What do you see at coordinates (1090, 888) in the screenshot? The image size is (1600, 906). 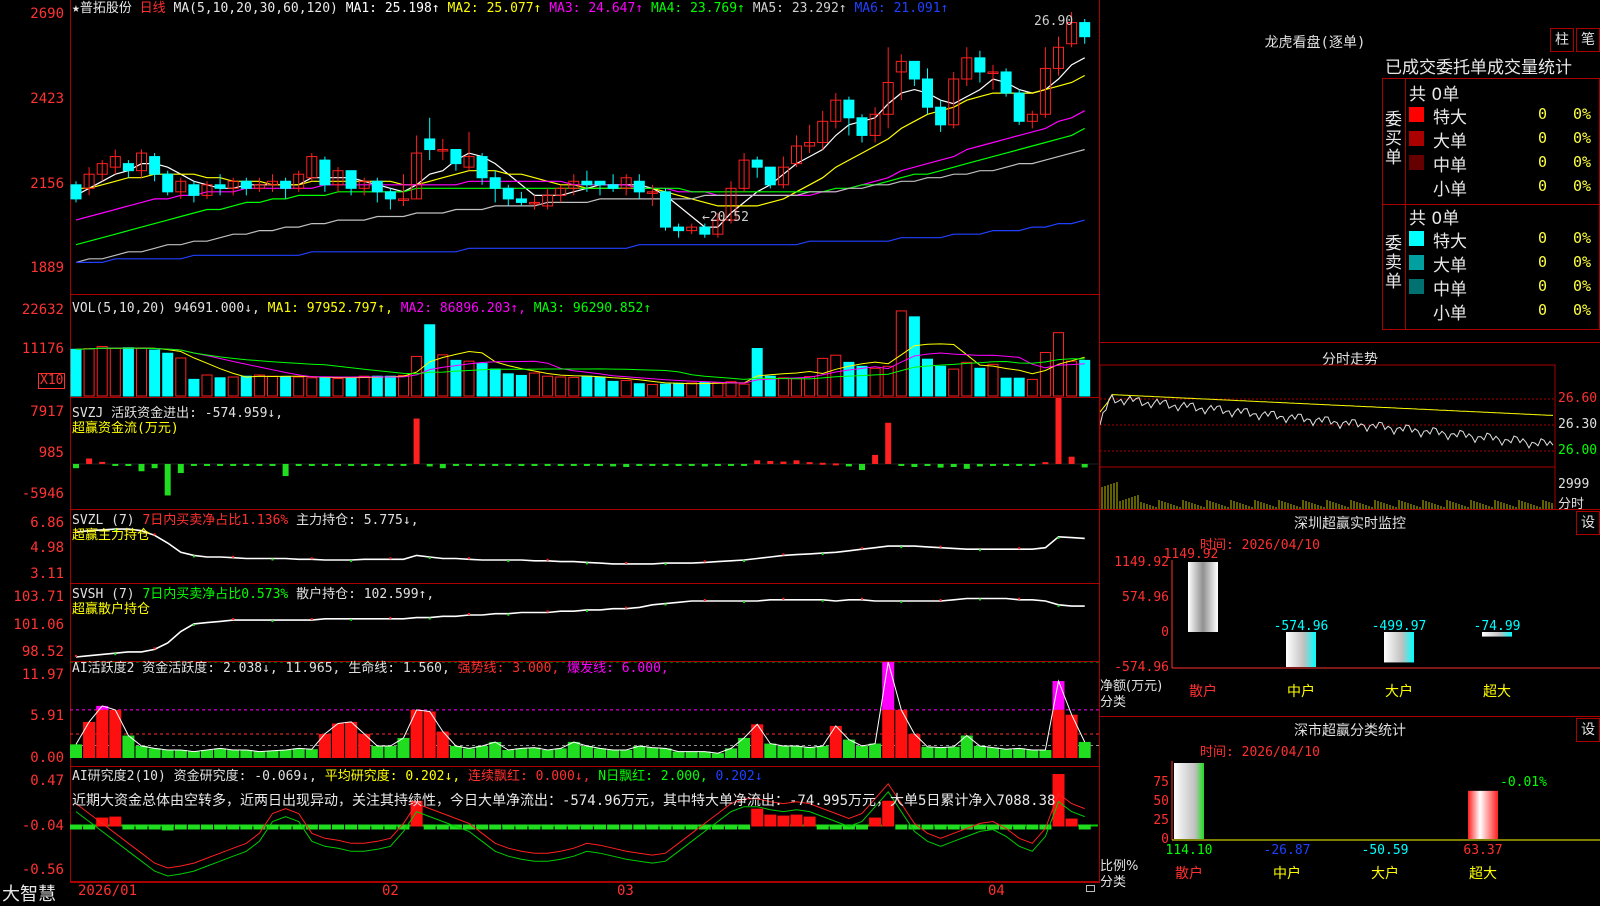 I see `lock-icon` at bounding box center [1090, 888].